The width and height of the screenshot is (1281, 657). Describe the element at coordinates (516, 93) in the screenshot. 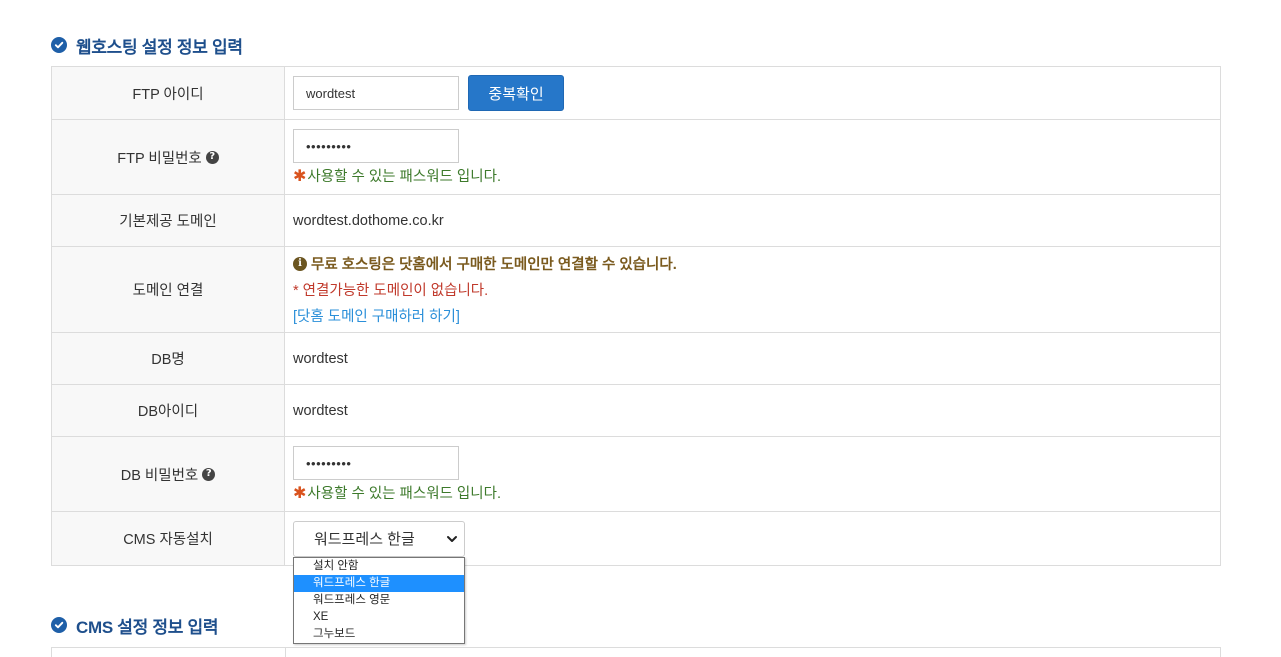

I see `duplicate-check-button: 중복확인` at that location.